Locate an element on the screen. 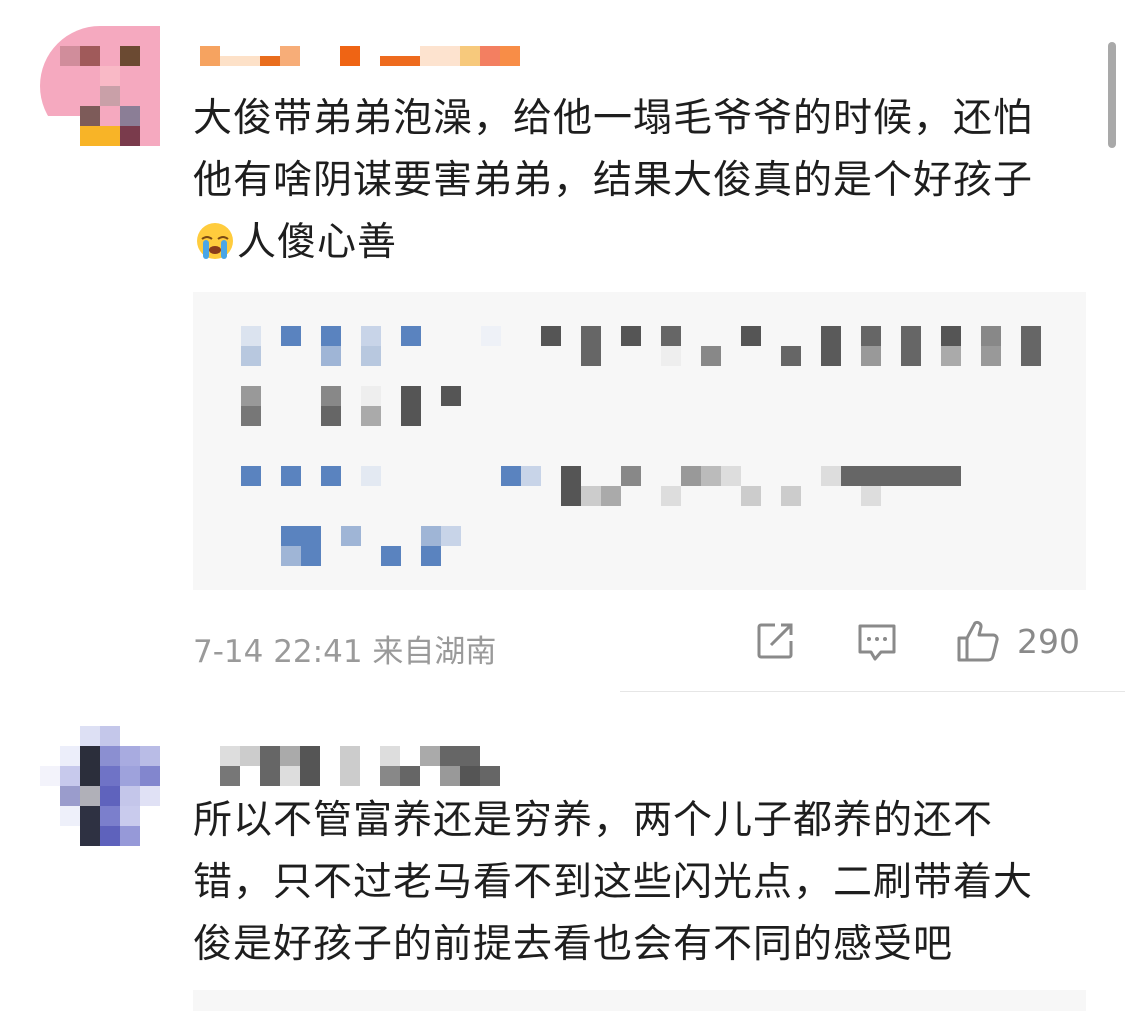 Image resolution: width=1125 pixels, height=1011 pixels. loudly-crying-face-emoji is located at coordinates (215, 241).